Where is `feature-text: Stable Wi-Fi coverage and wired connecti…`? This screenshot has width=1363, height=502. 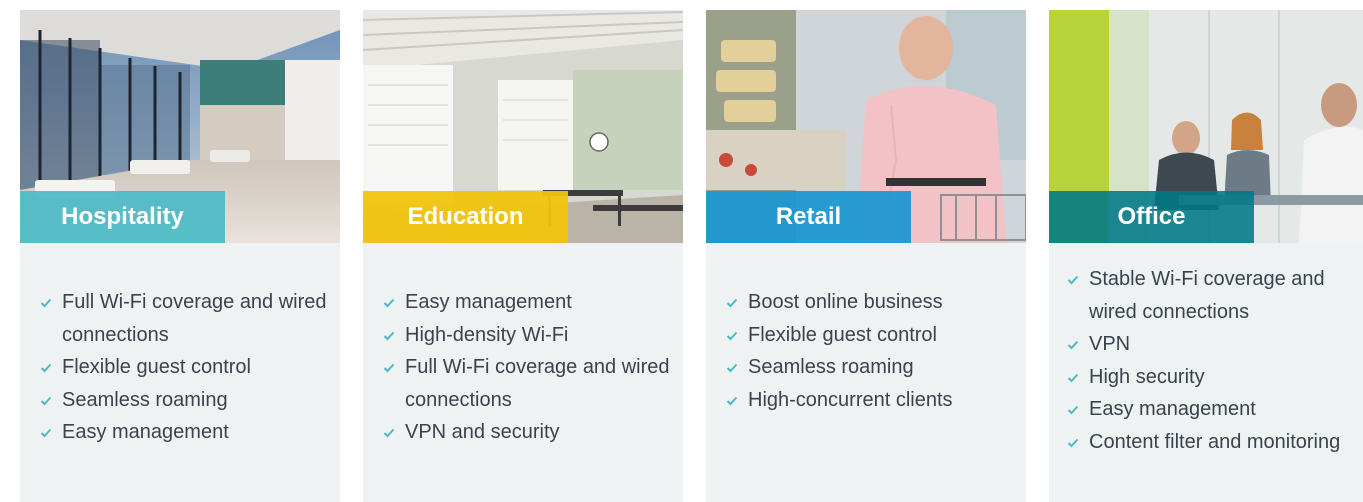
feature-text: Stable Wi-Fi coverage and wired connecti… is located at coordinates (1207, 295).